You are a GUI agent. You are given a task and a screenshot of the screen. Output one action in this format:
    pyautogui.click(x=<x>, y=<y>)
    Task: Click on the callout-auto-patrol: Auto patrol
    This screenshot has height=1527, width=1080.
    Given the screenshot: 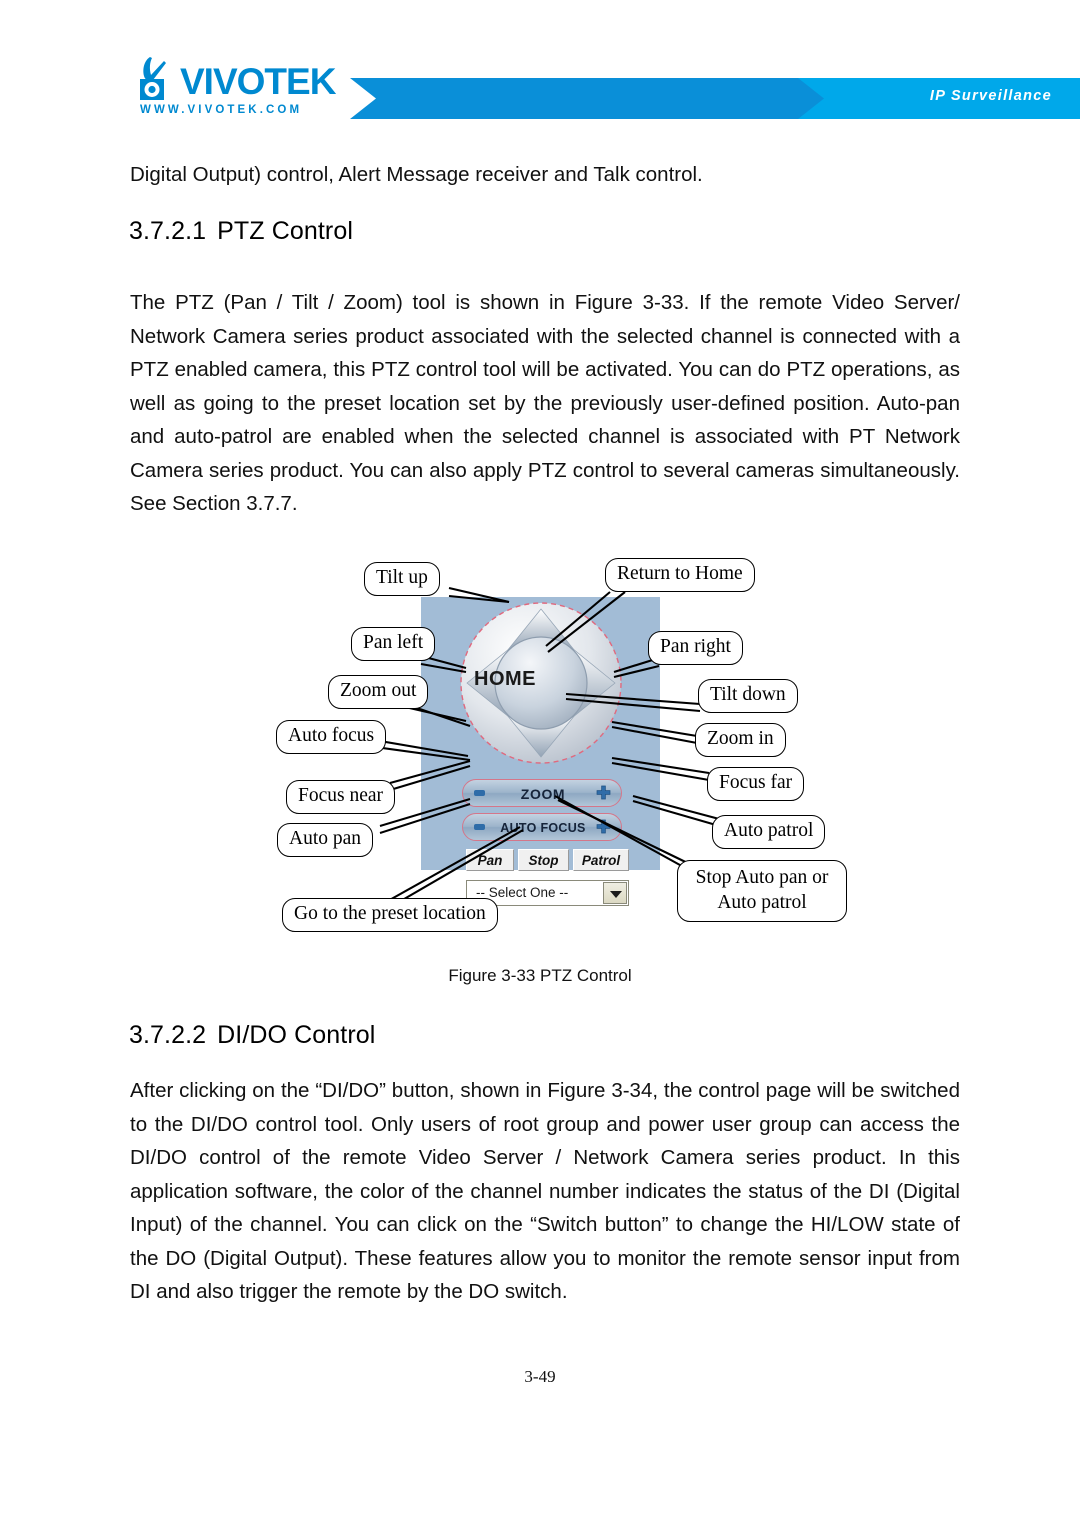 What is the action you would take?
    pyautogui.click(x=769, y=832)
    